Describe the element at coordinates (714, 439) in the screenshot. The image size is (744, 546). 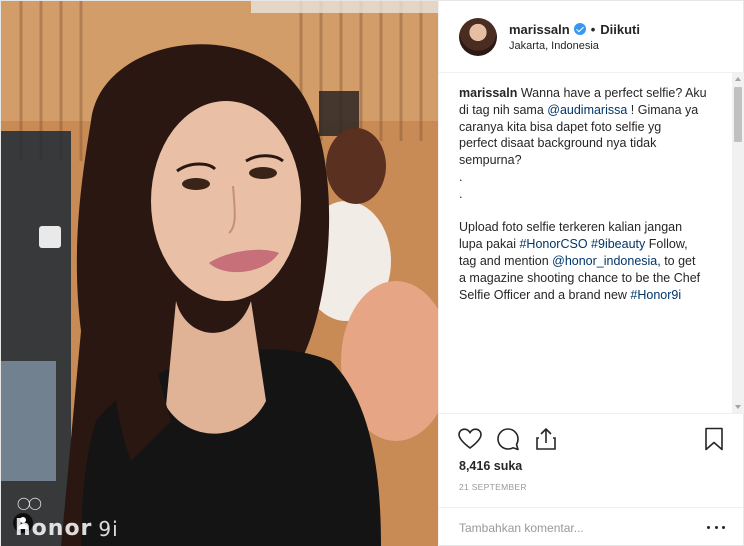
I see `bookmark-icon` at that location.